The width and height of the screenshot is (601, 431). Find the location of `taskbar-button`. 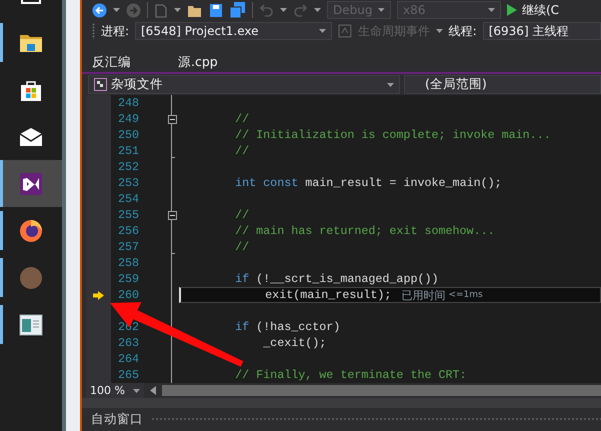

taskbar-button is located at coordinates (31, 183).